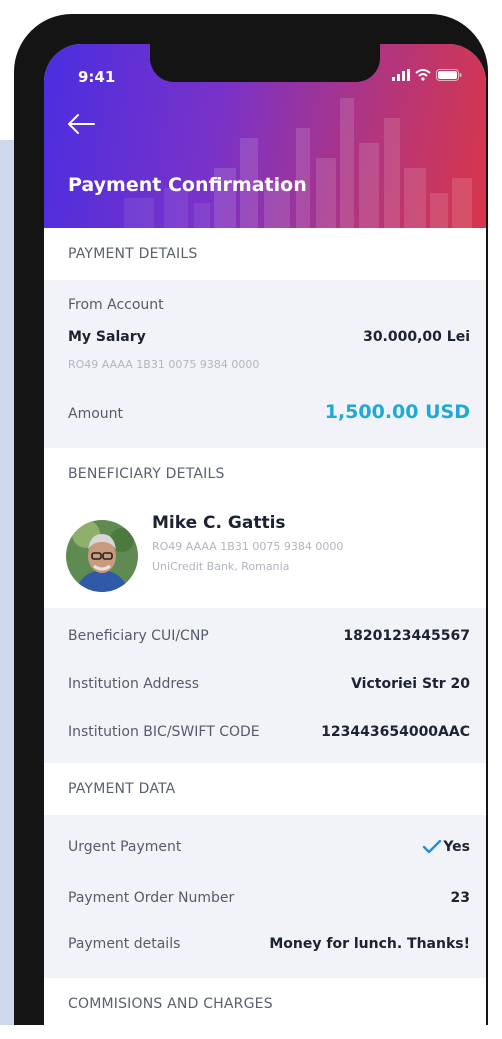 This screenshot has height=1039, width=502. Describe the element at coordinates (406, 636) in the screenshot. I see `cui-value: 1820123445567` at that location.